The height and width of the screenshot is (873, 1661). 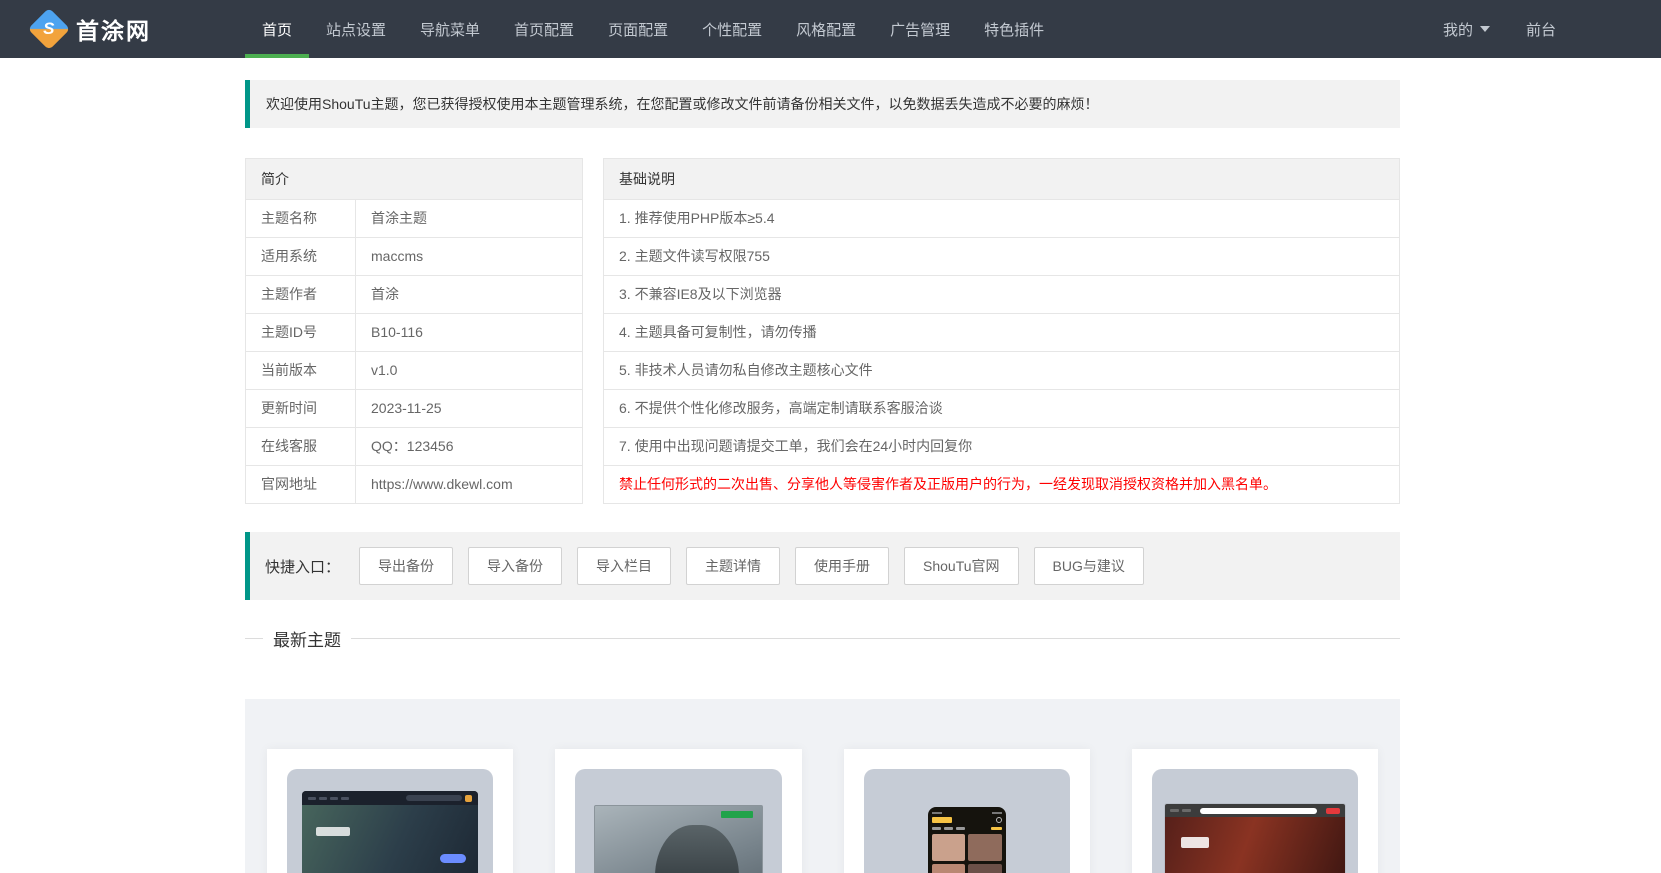 What do you see at coordinates (796, 446) in the screenshot?
I see `note-text: 7. 使用中出现问题请提交工单，我们会在24小时内回复你` at bounding box center [796, 446].